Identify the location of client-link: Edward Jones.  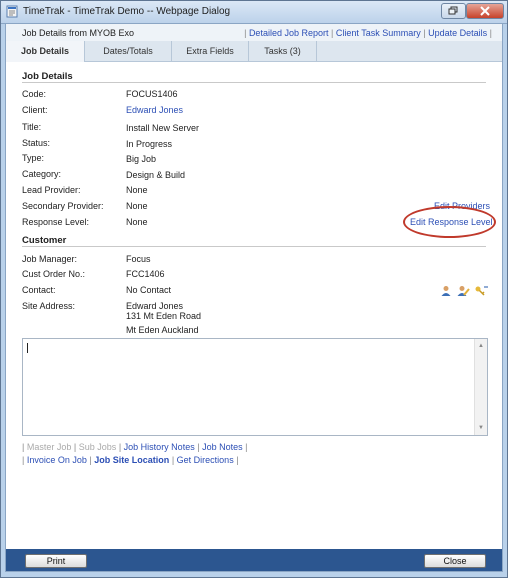
(154, 110).